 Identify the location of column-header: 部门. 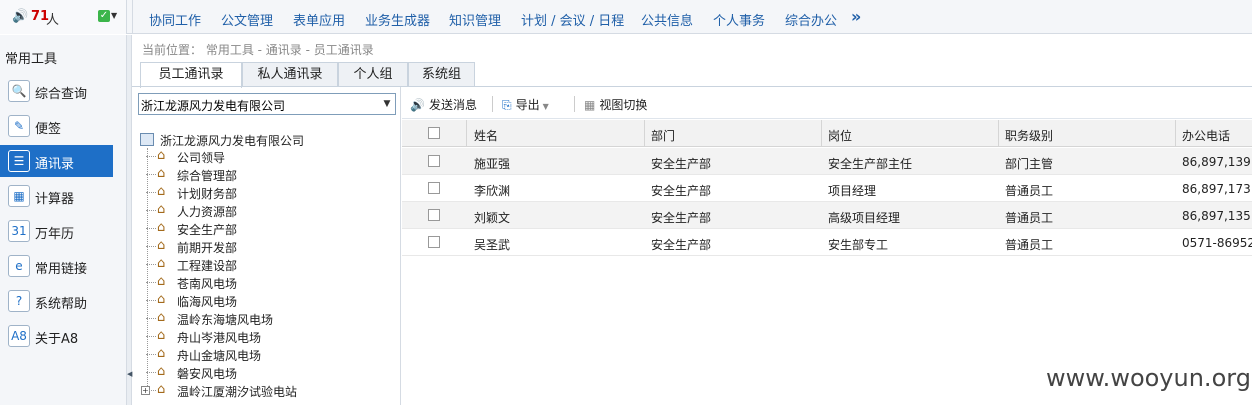
(663, 135).